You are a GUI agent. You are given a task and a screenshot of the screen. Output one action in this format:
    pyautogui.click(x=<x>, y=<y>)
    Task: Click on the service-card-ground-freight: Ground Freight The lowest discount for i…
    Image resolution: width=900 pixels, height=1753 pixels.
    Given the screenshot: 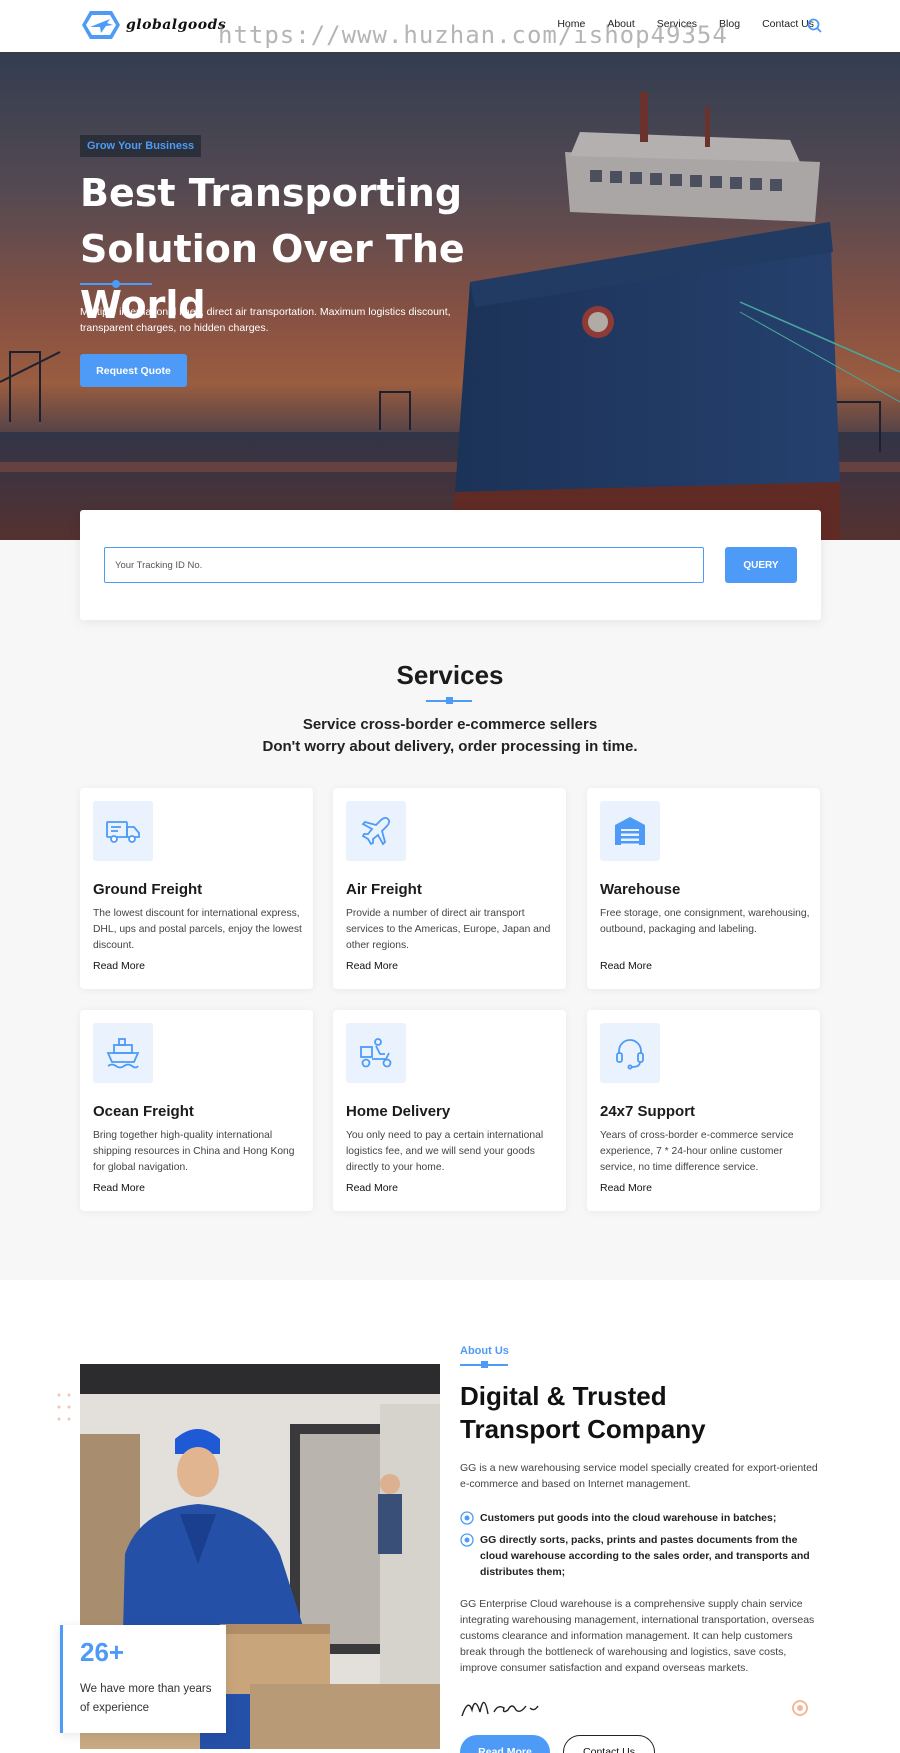 What is the action you would take?
    pyautogui.click(x=196, y=888)
    